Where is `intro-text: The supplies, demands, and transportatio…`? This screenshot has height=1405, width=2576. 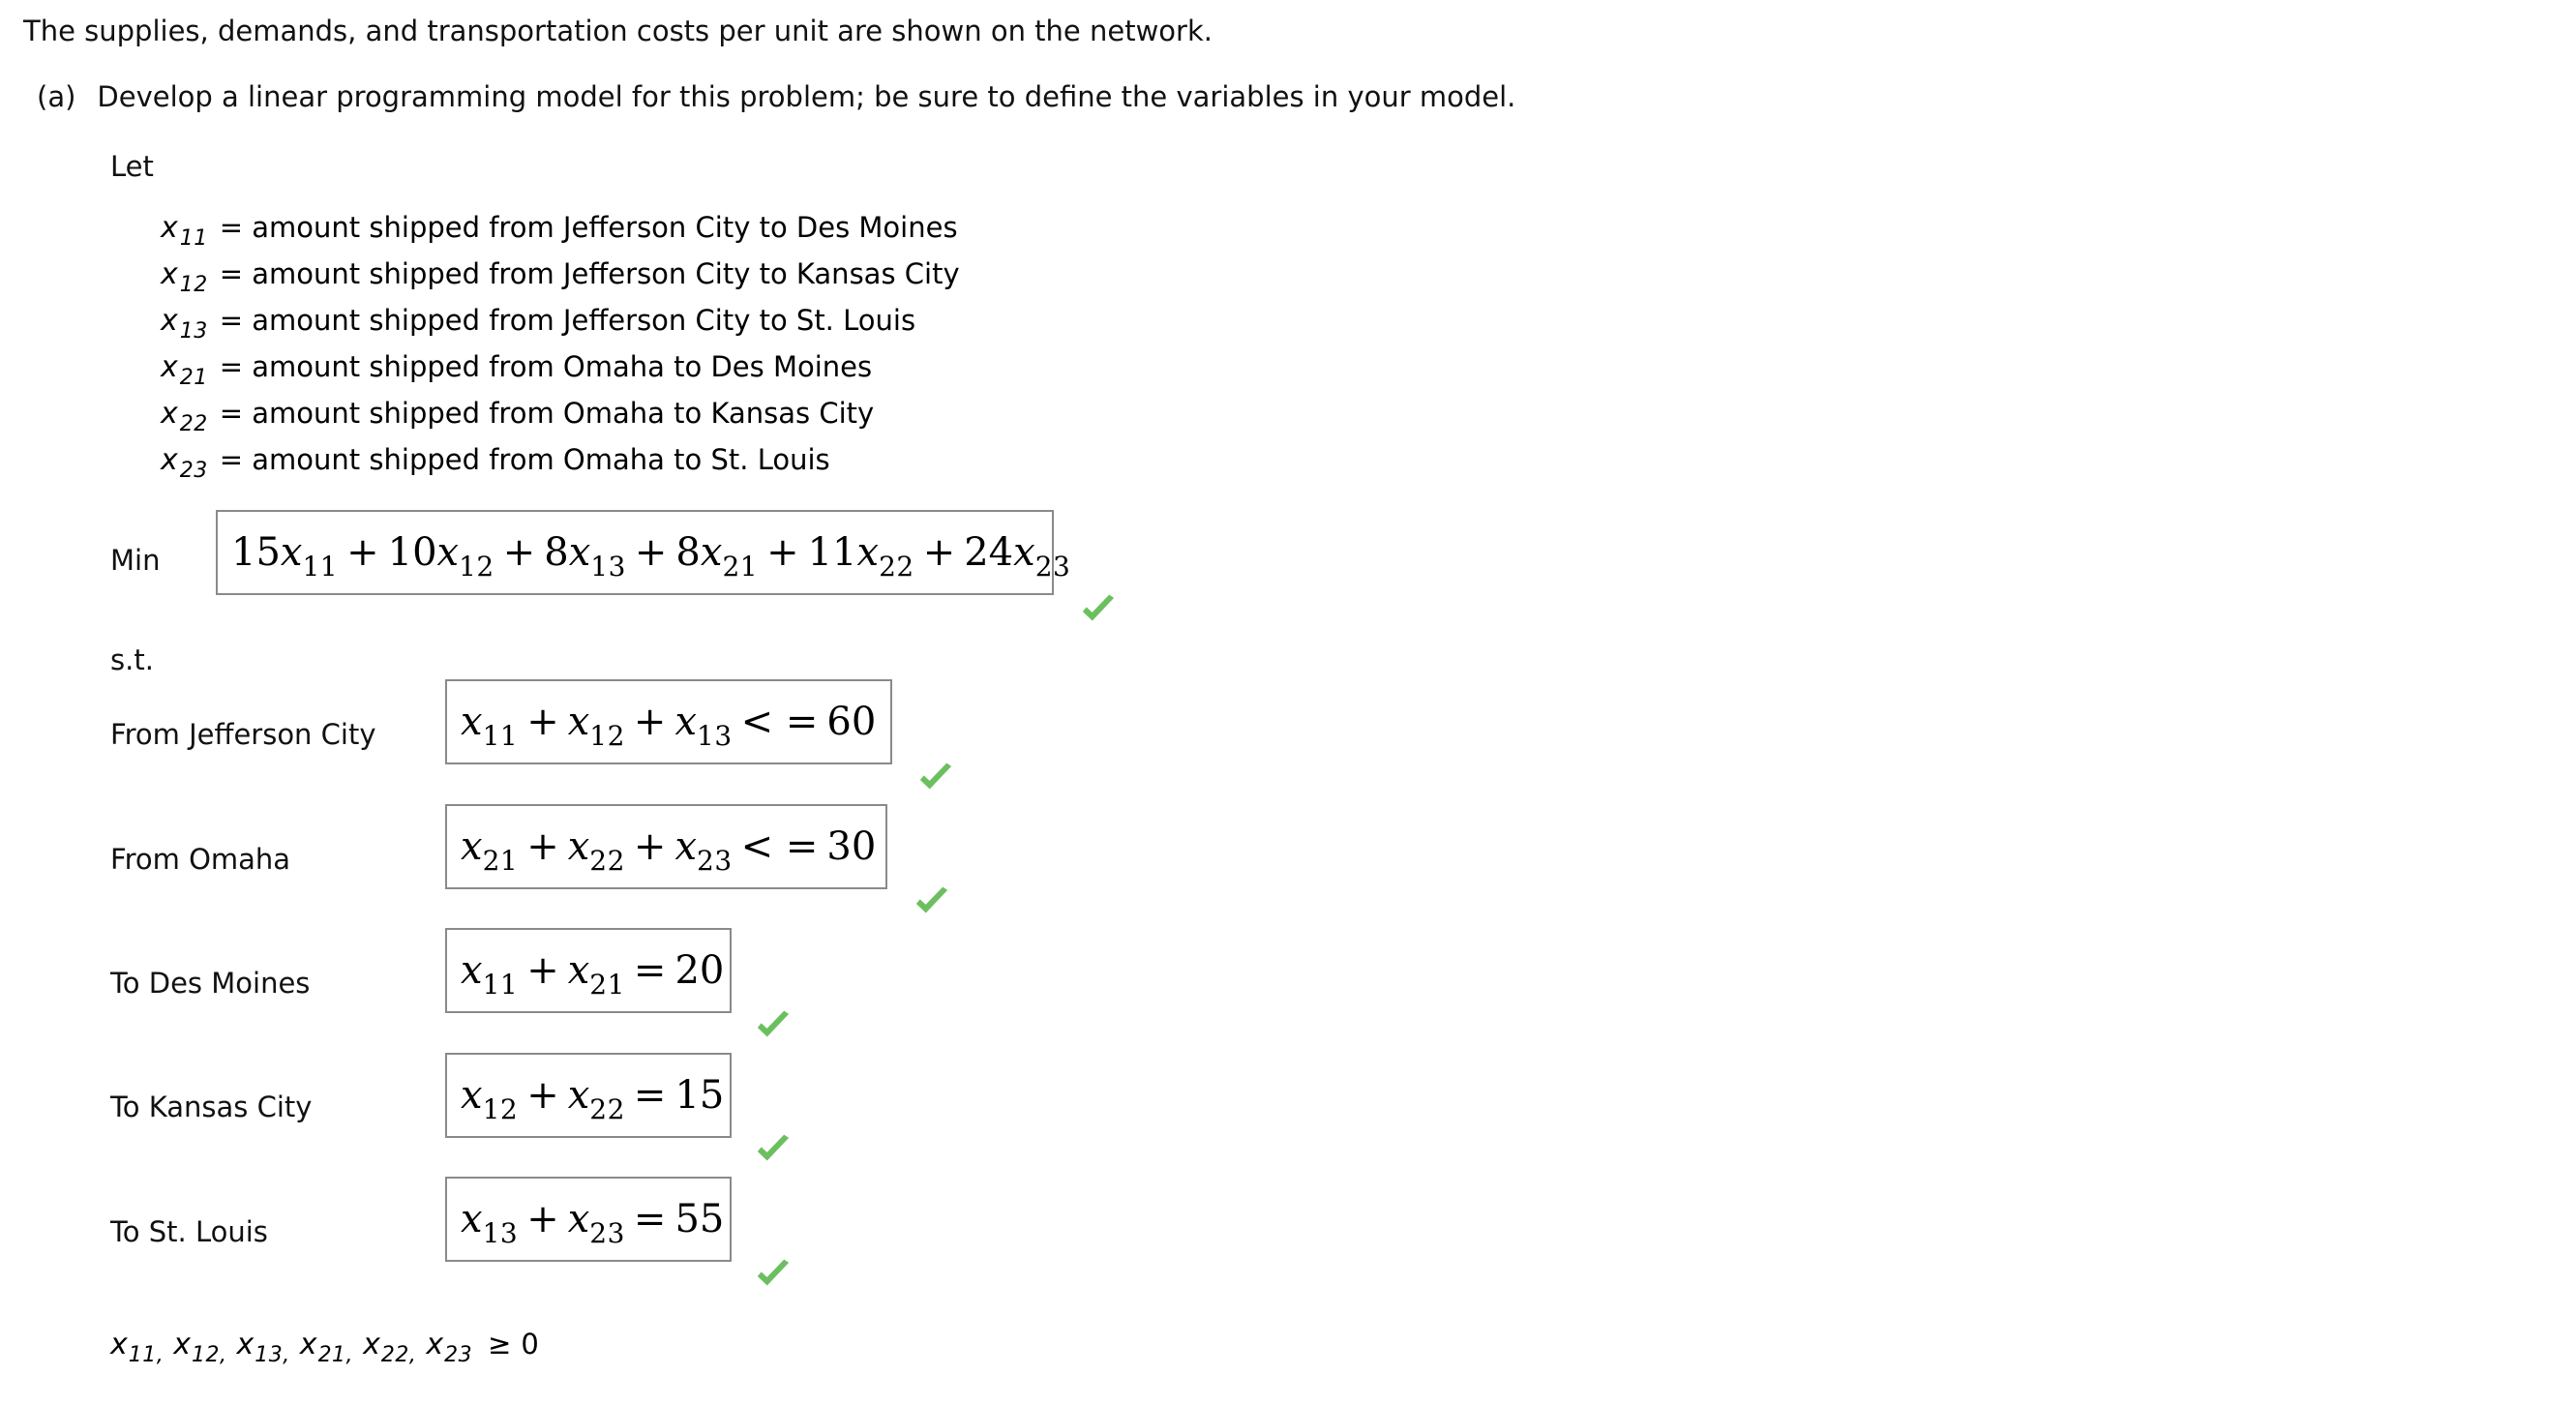
intro-text: The supplies, demands, and transportatio… is located at coordinates (618, 31).